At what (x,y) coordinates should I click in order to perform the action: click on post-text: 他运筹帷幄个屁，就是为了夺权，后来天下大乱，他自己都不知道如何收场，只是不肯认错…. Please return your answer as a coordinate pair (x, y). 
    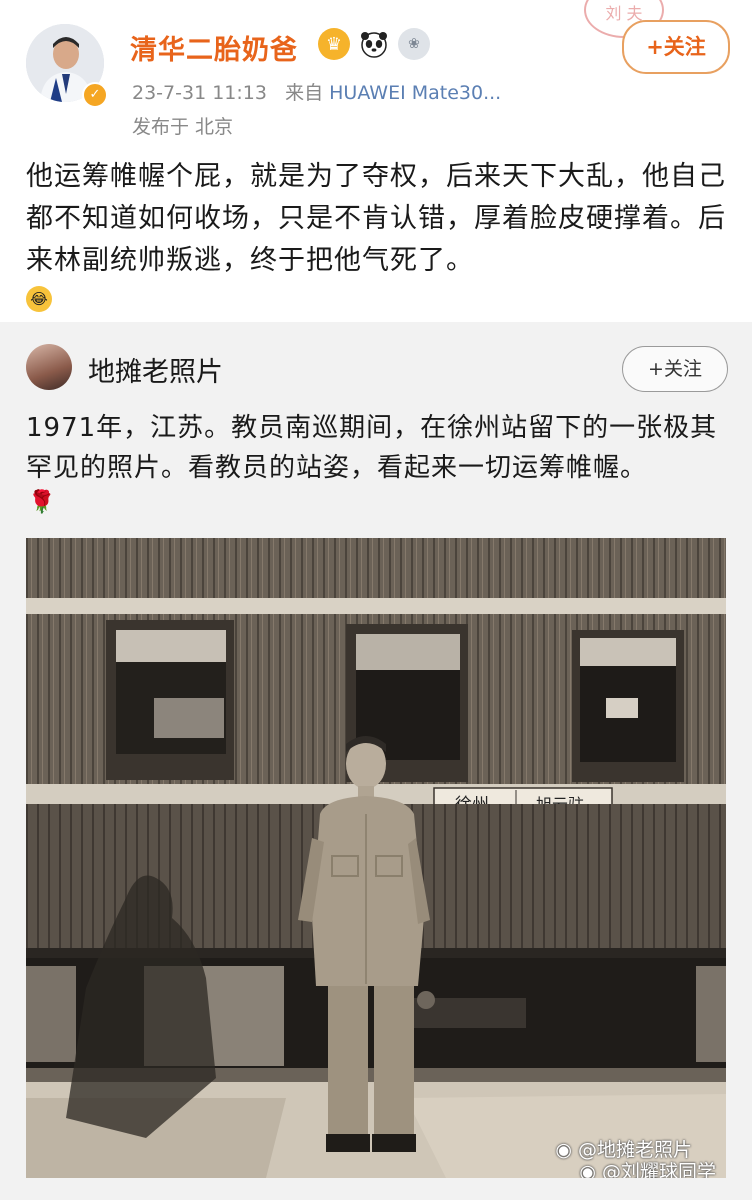
    Looking at the image, I should click on (376, 218).